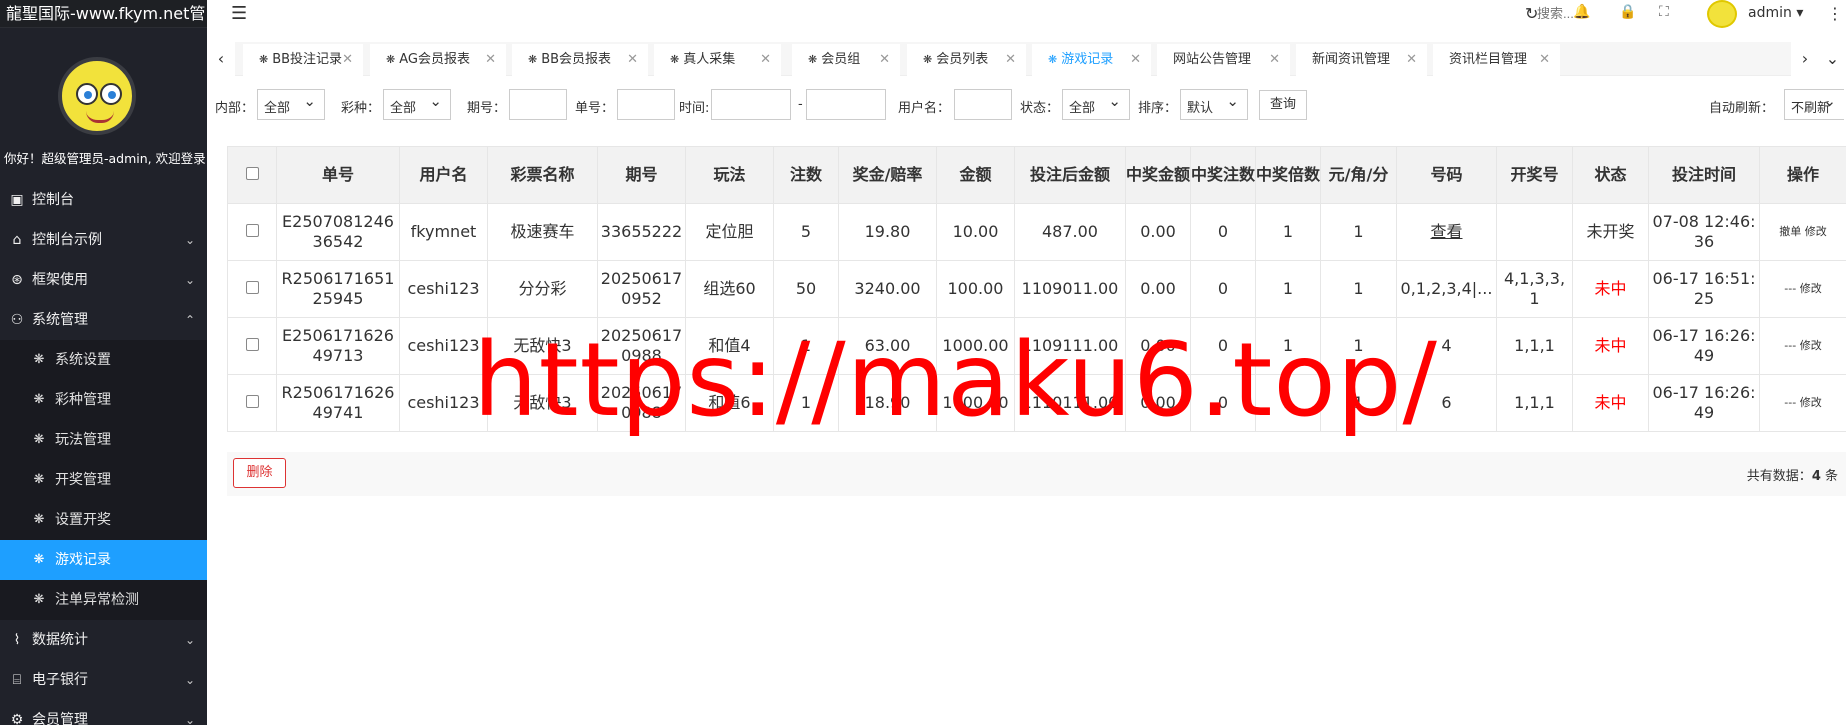 This screenshot has width=1846, height=725. I want to click on username-input, so click(983, 104).